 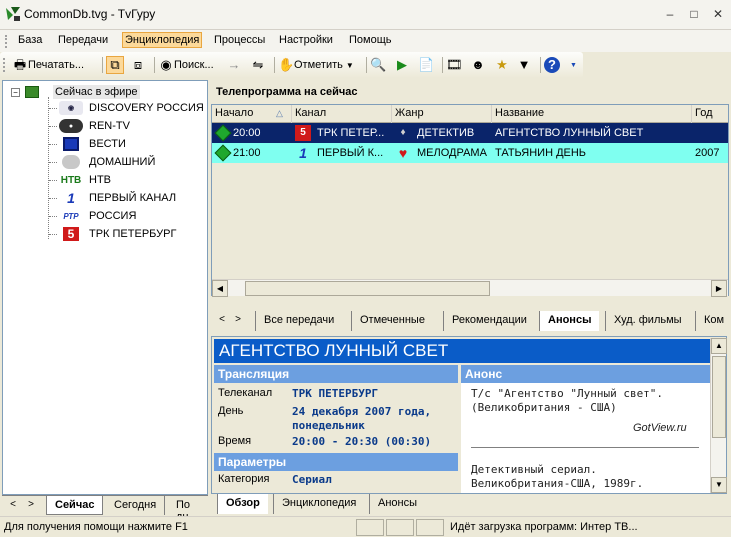 I want to click on collapse-icon: −, so click(x=15, y=92).